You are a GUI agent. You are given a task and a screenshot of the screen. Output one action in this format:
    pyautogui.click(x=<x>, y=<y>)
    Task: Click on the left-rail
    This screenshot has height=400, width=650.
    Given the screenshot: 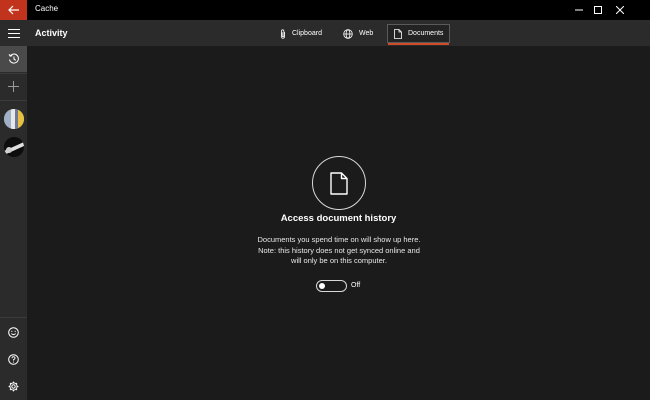 What is the action you would take?
    pyautogui.click(x=13, y=210)
    